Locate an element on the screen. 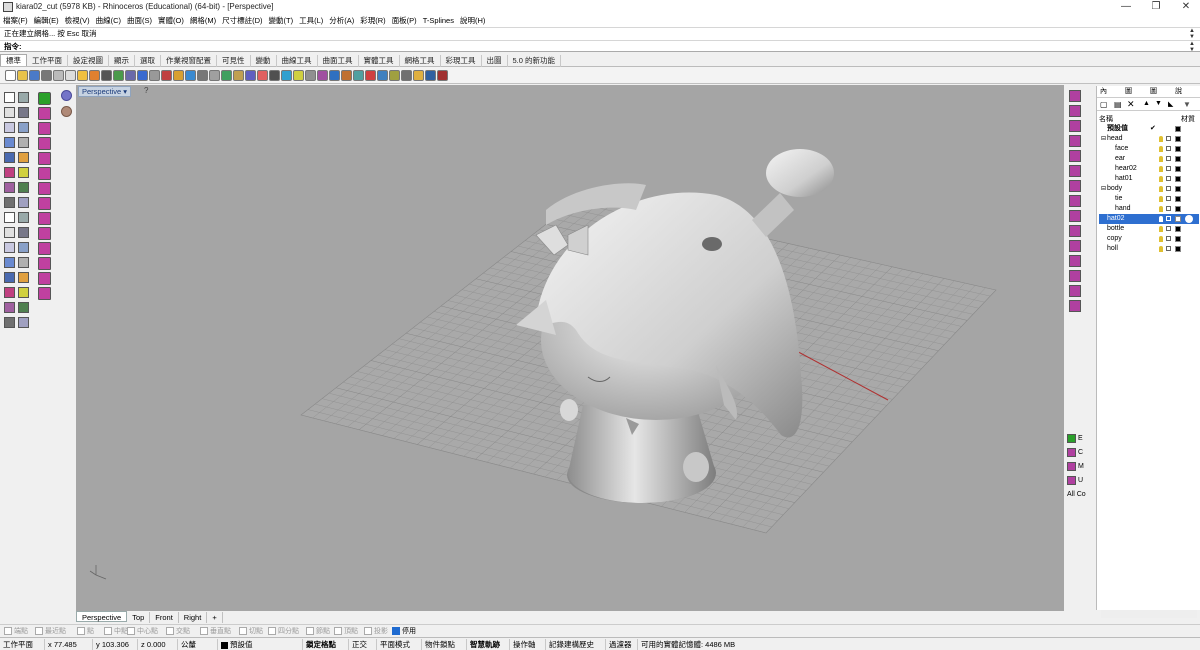 This screenshot has height=650, width=1200. gumball-toggle: 操作軸 is located at coordinates (528, 644).